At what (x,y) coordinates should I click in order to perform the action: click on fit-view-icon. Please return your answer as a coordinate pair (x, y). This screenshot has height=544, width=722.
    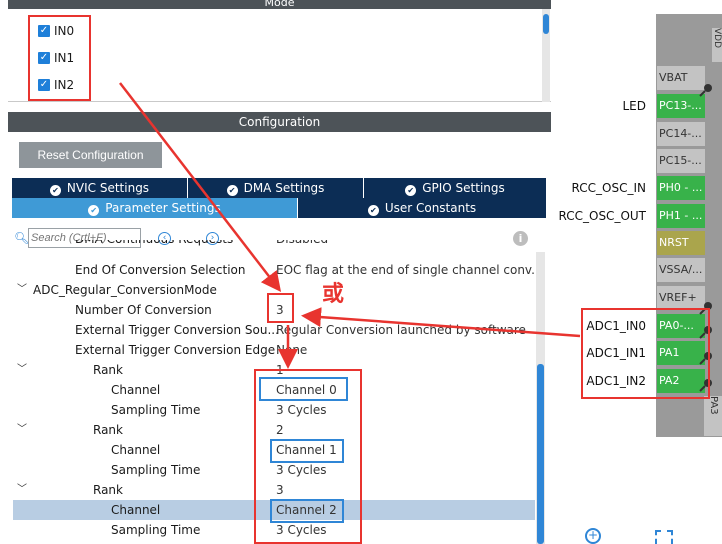
    Looking at the image, I should click on (664, 537).